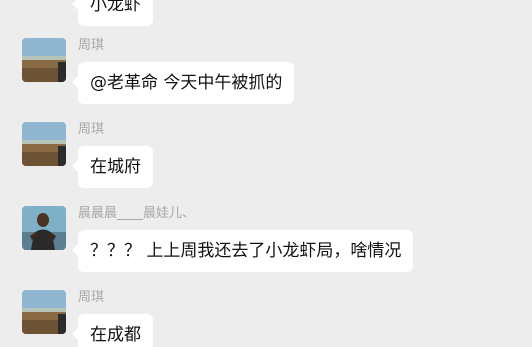 The height and width of the screenshot is (347, 532). I want to click on message-text: 在成都, so click(115, 335).